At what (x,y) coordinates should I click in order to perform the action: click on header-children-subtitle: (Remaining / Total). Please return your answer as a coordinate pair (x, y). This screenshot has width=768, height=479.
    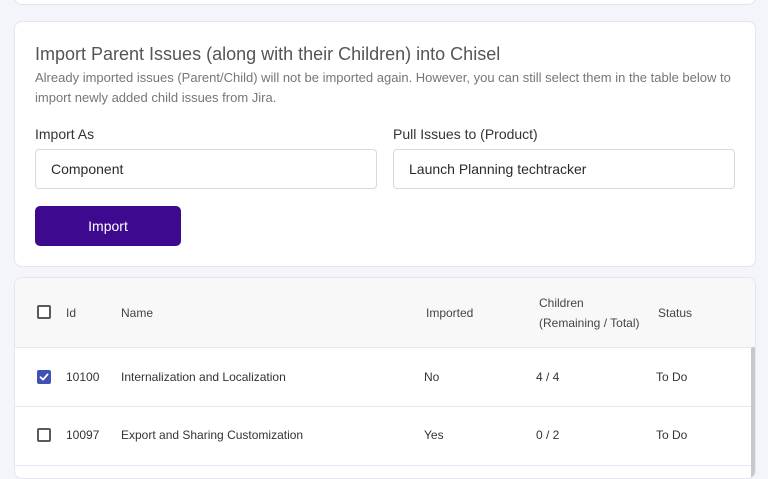
    Looking at the image, I should click on (589, 323).